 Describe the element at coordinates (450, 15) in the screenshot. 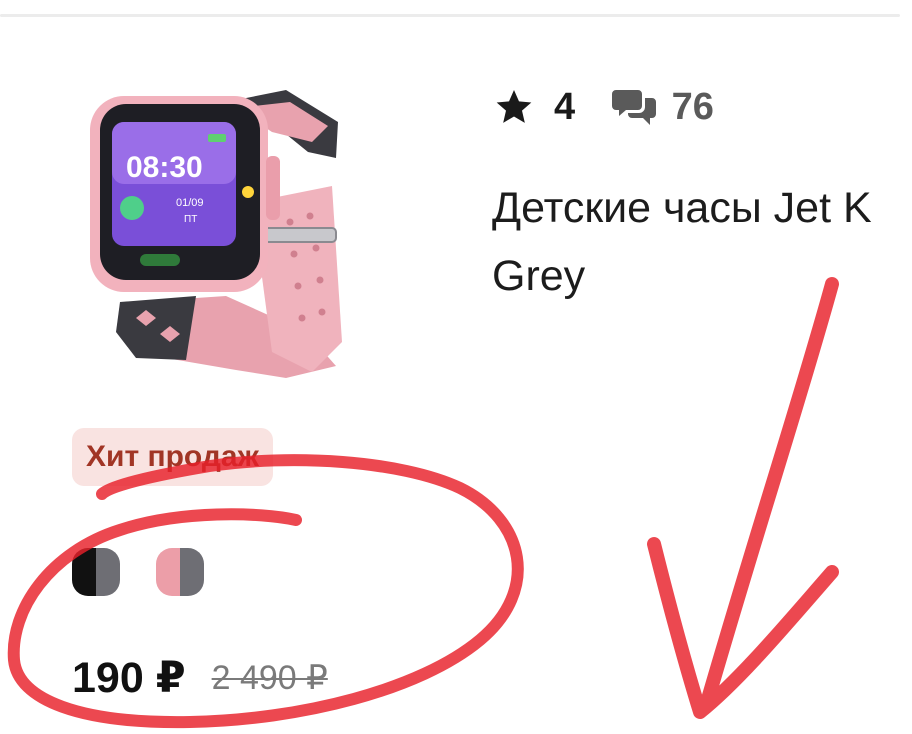

I see `top-divider` at that location.